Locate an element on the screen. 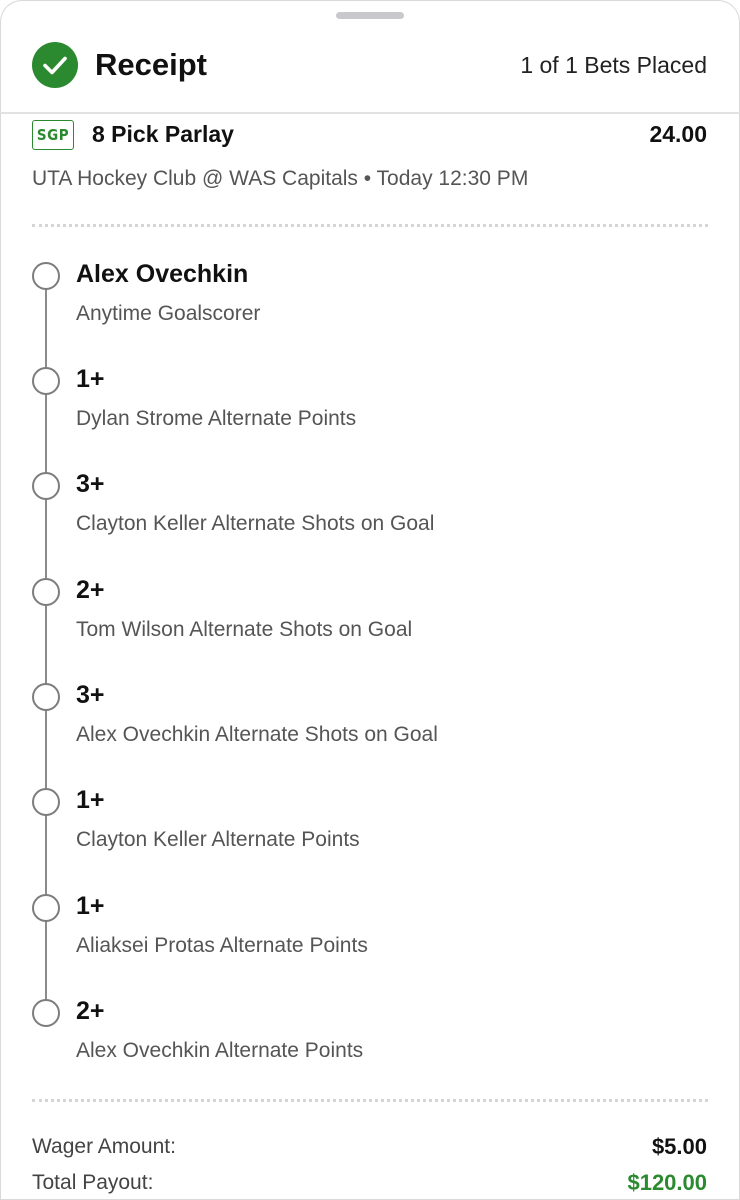  total-payout-value: $120.00 is located at coordinates (667, 1182).